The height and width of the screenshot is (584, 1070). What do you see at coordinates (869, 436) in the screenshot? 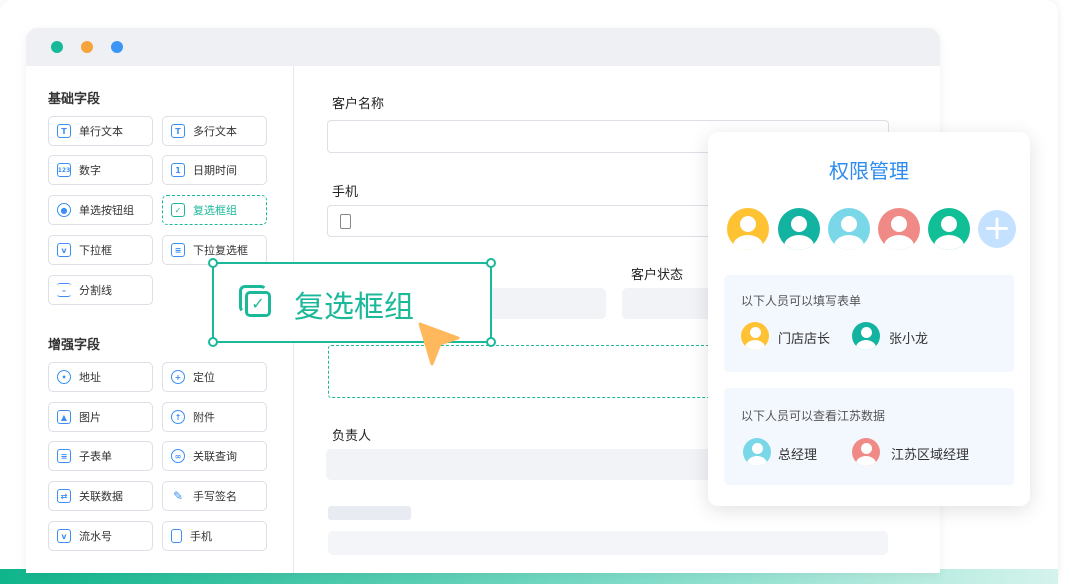
I see `view-data-section: 以下人员可以查看江苏数据 总经理 江苏区域经理` at bounding box center [869, 436].